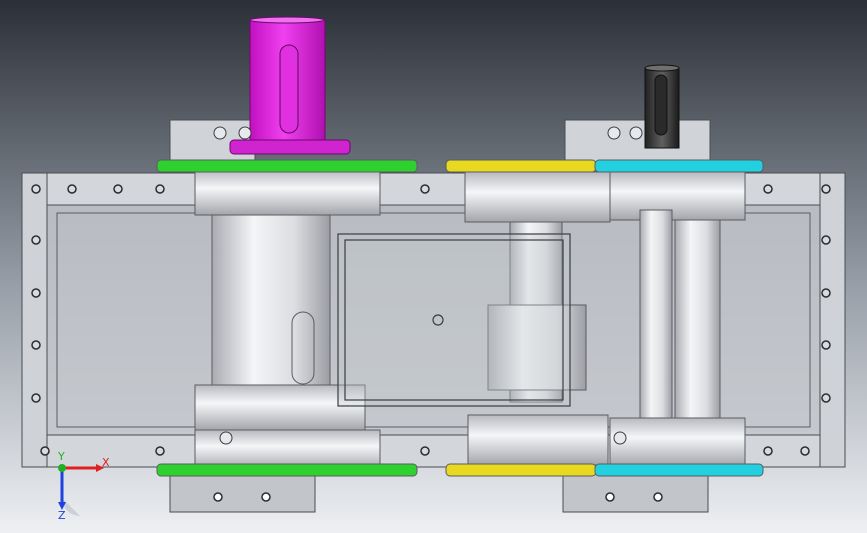 The height and width of the screenshot is (533, 867). I want to click on shaft-middle-lower-bearing, so click(538, 440).